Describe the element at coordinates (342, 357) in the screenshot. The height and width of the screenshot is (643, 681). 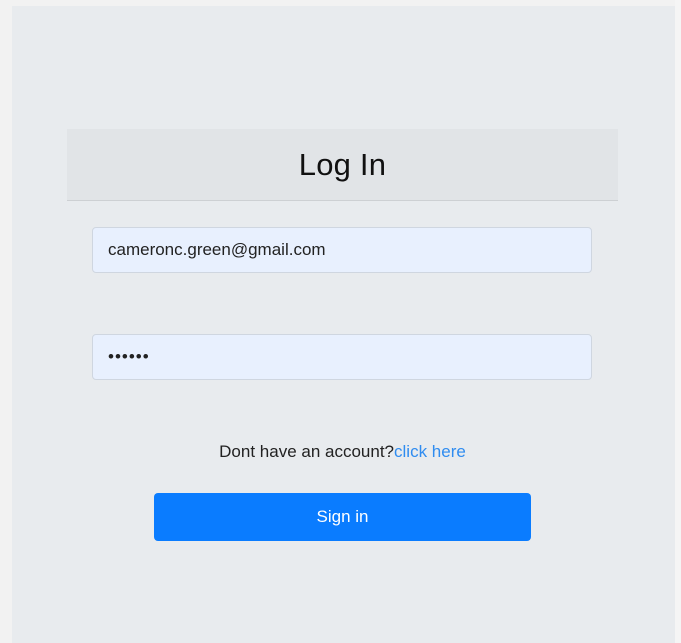
I see `password-field` at that location.